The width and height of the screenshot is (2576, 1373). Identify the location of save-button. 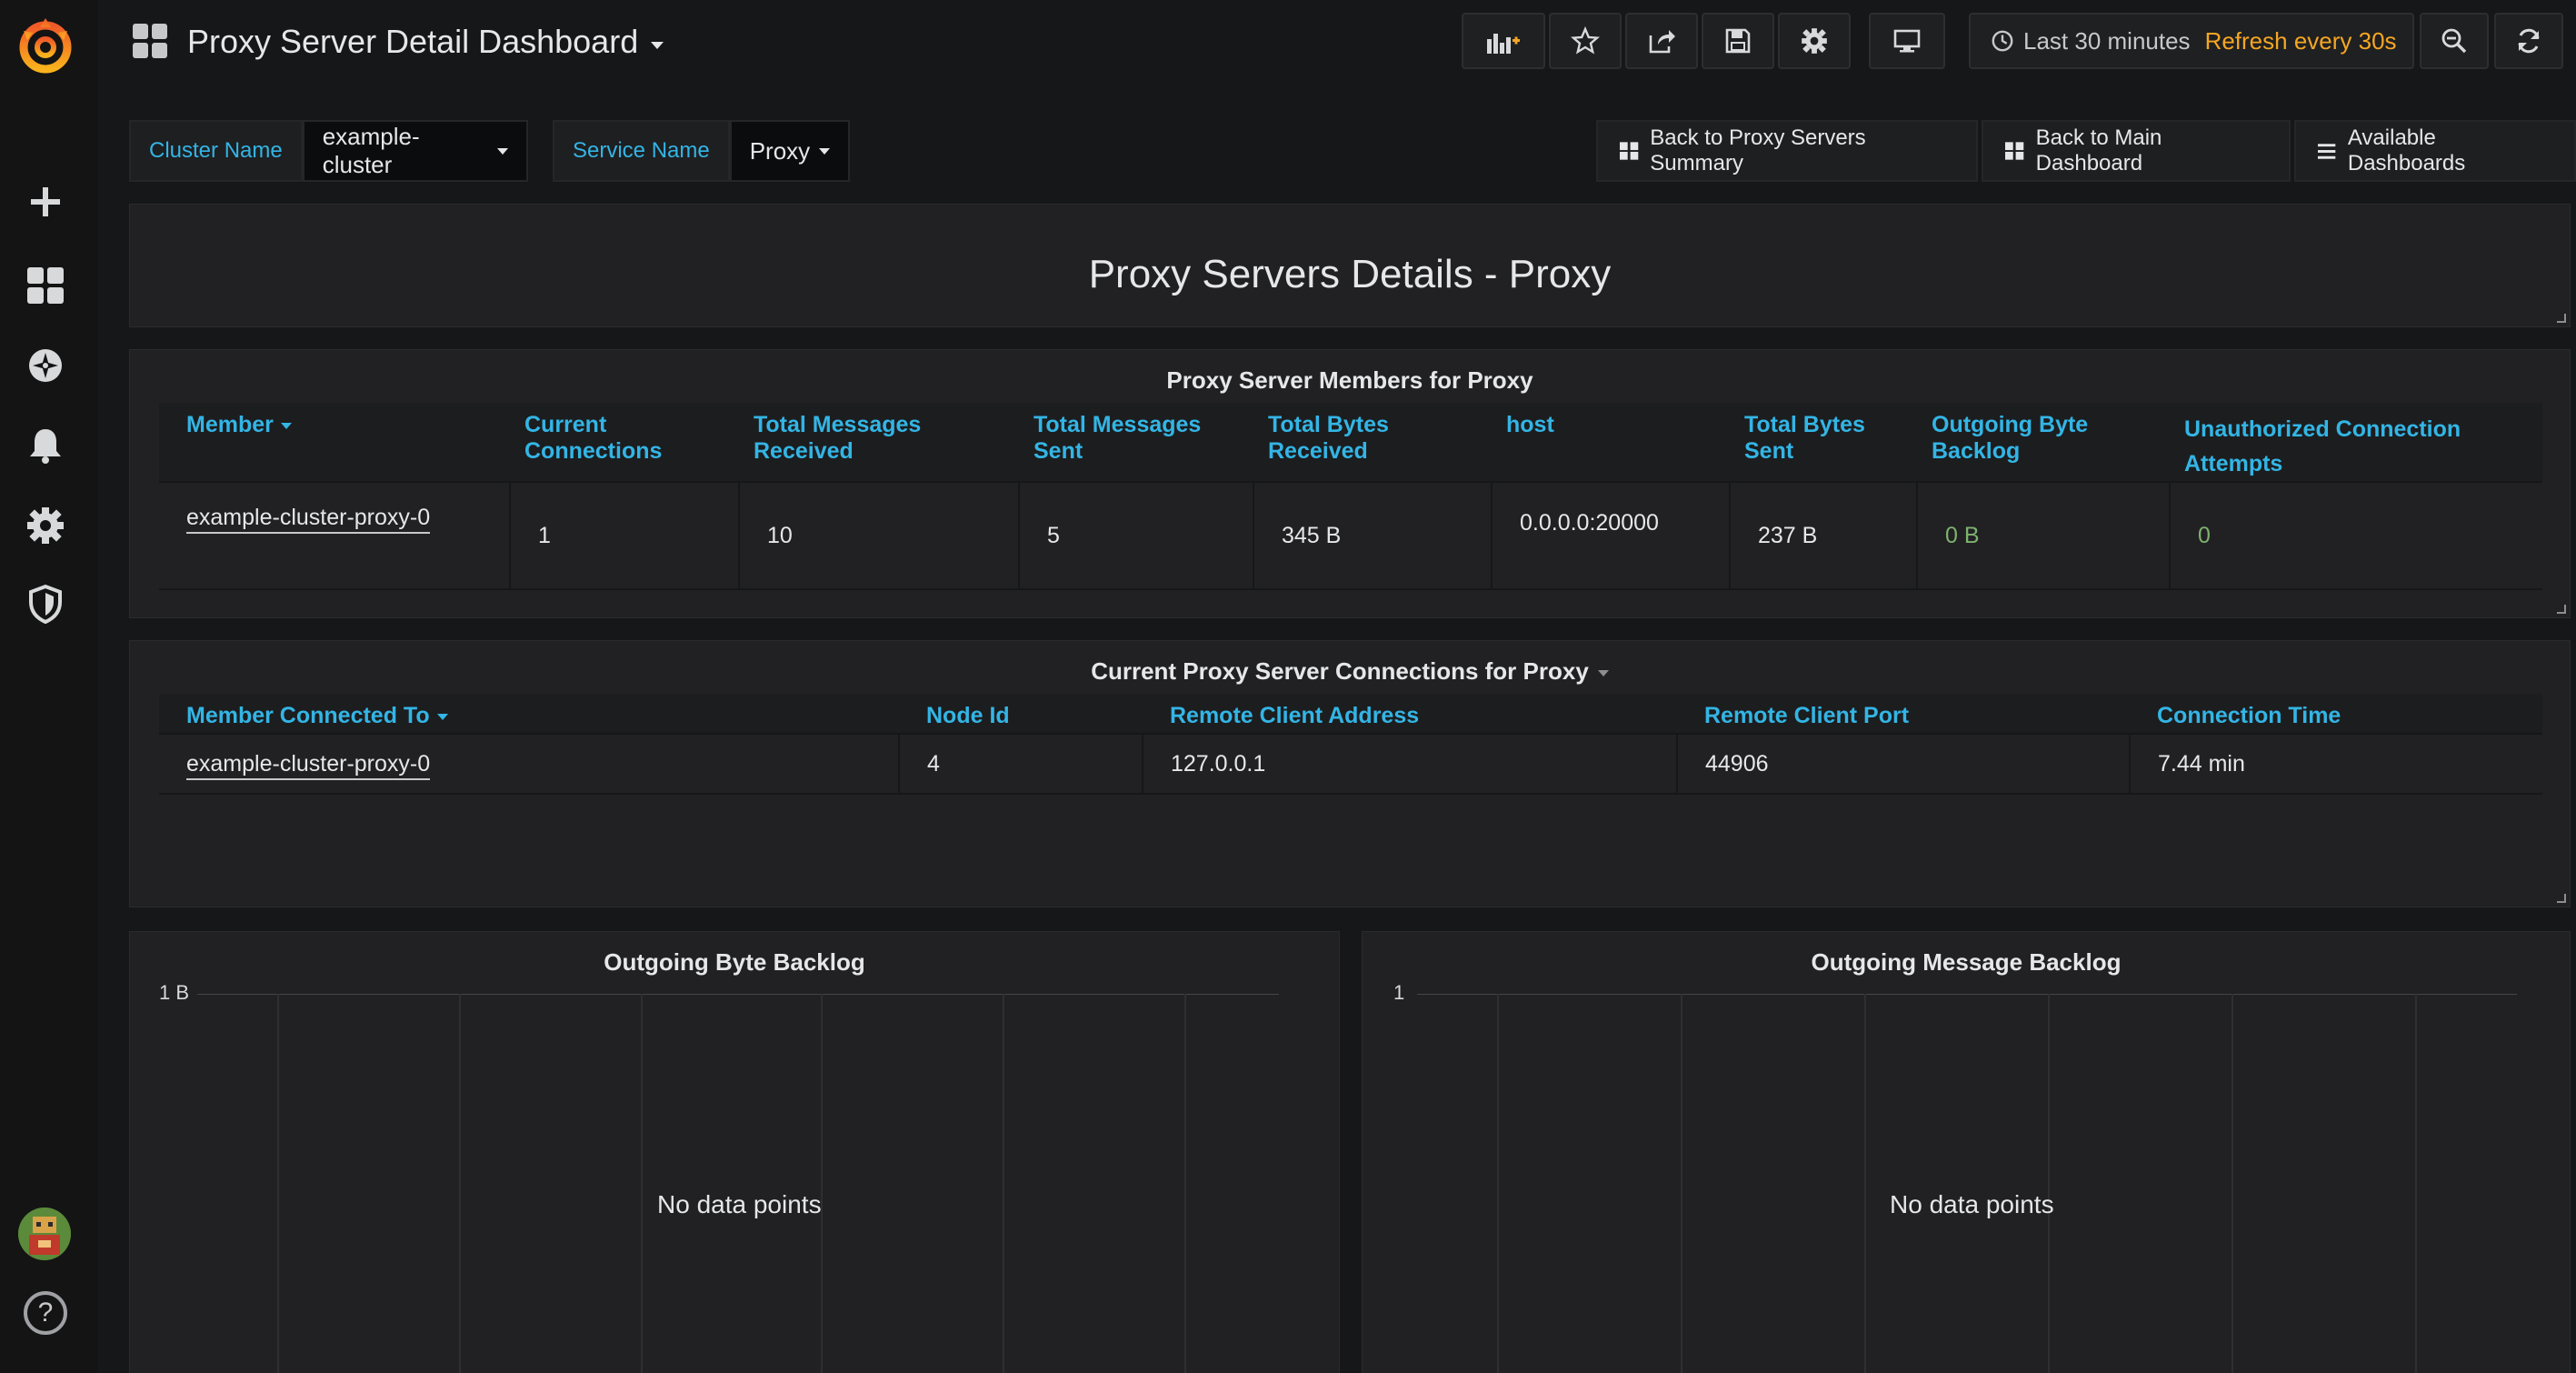
(1738, 41).